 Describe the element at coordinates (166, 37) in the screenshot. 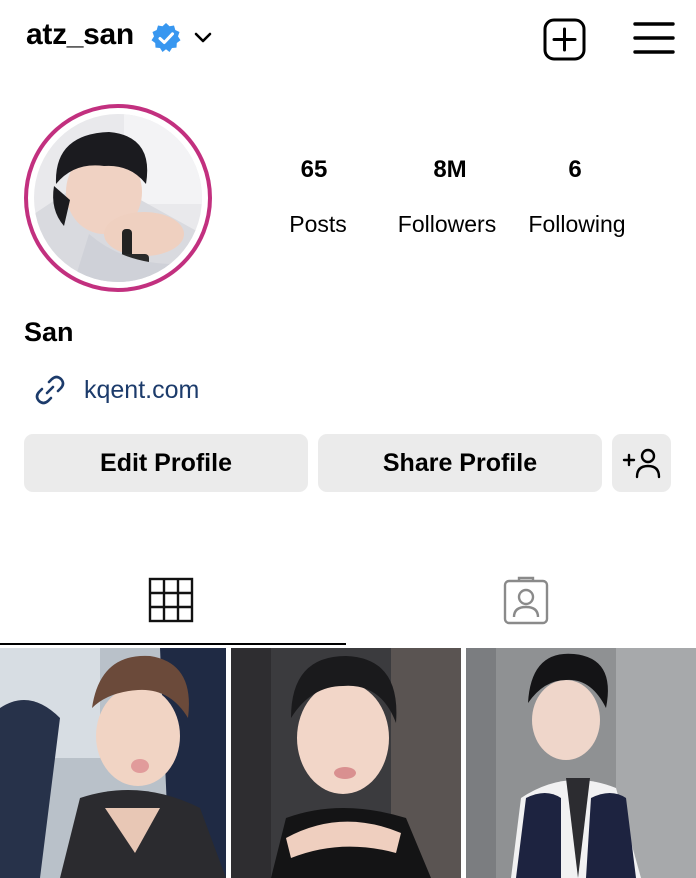

I see `verified-badge-icon` at that location.